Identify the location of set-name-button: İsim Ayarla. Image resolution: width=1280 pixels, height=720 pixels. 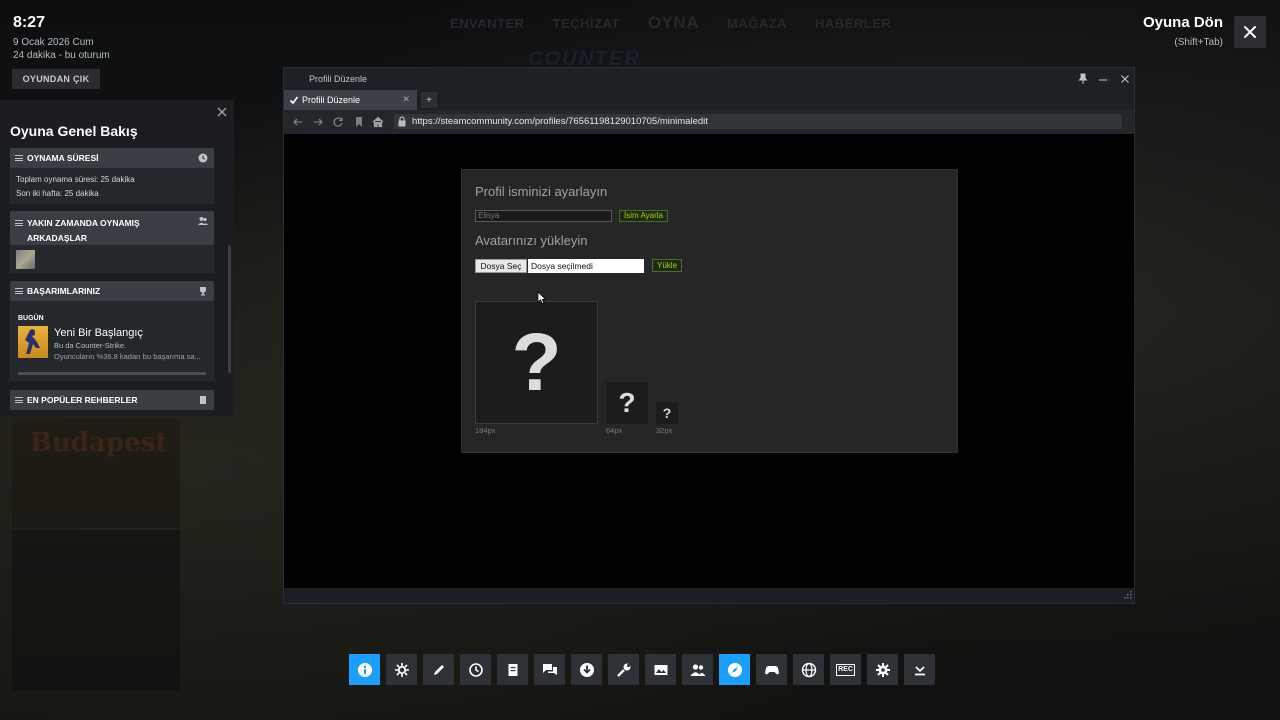
(643, 216).